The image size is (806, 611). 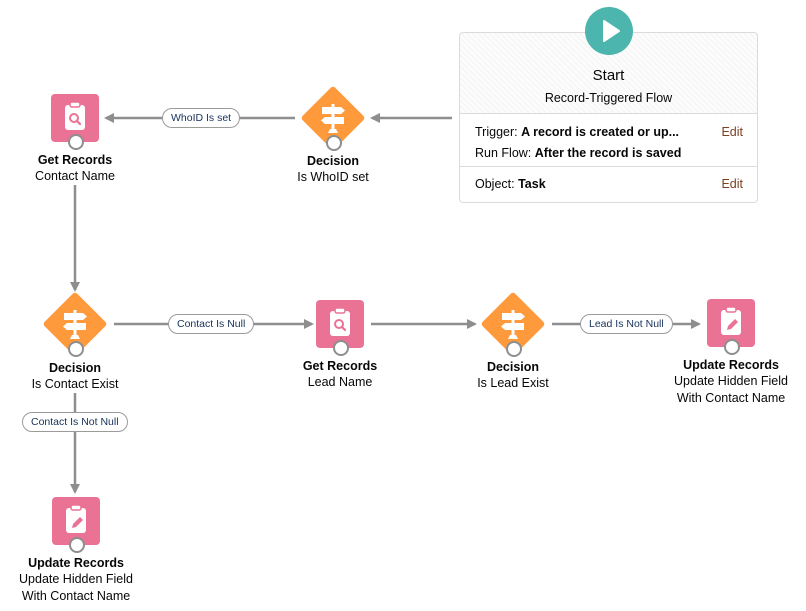 What do you see at coordinates (75, 324) in the screenshot?
I see `decision-is-contact-exist` at bounding box center [75, 324].